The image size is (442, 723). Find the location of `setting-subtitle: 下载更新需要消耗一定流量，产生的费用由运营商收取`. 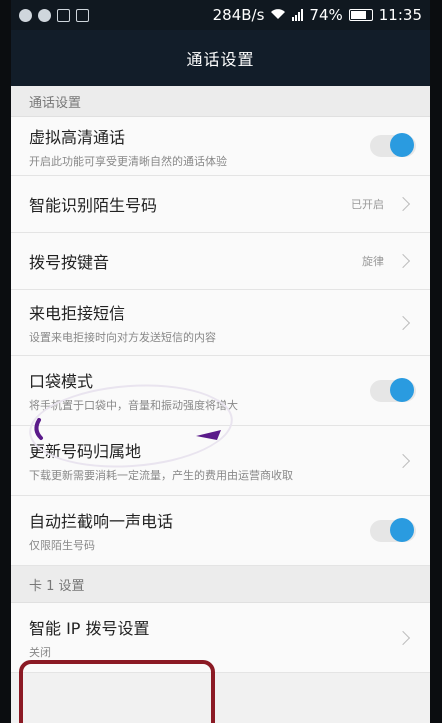

setting-subtitle: 下载更新需要消耗一定流量，产生的费用由运营商收取 is located at coordinates (161, 475).